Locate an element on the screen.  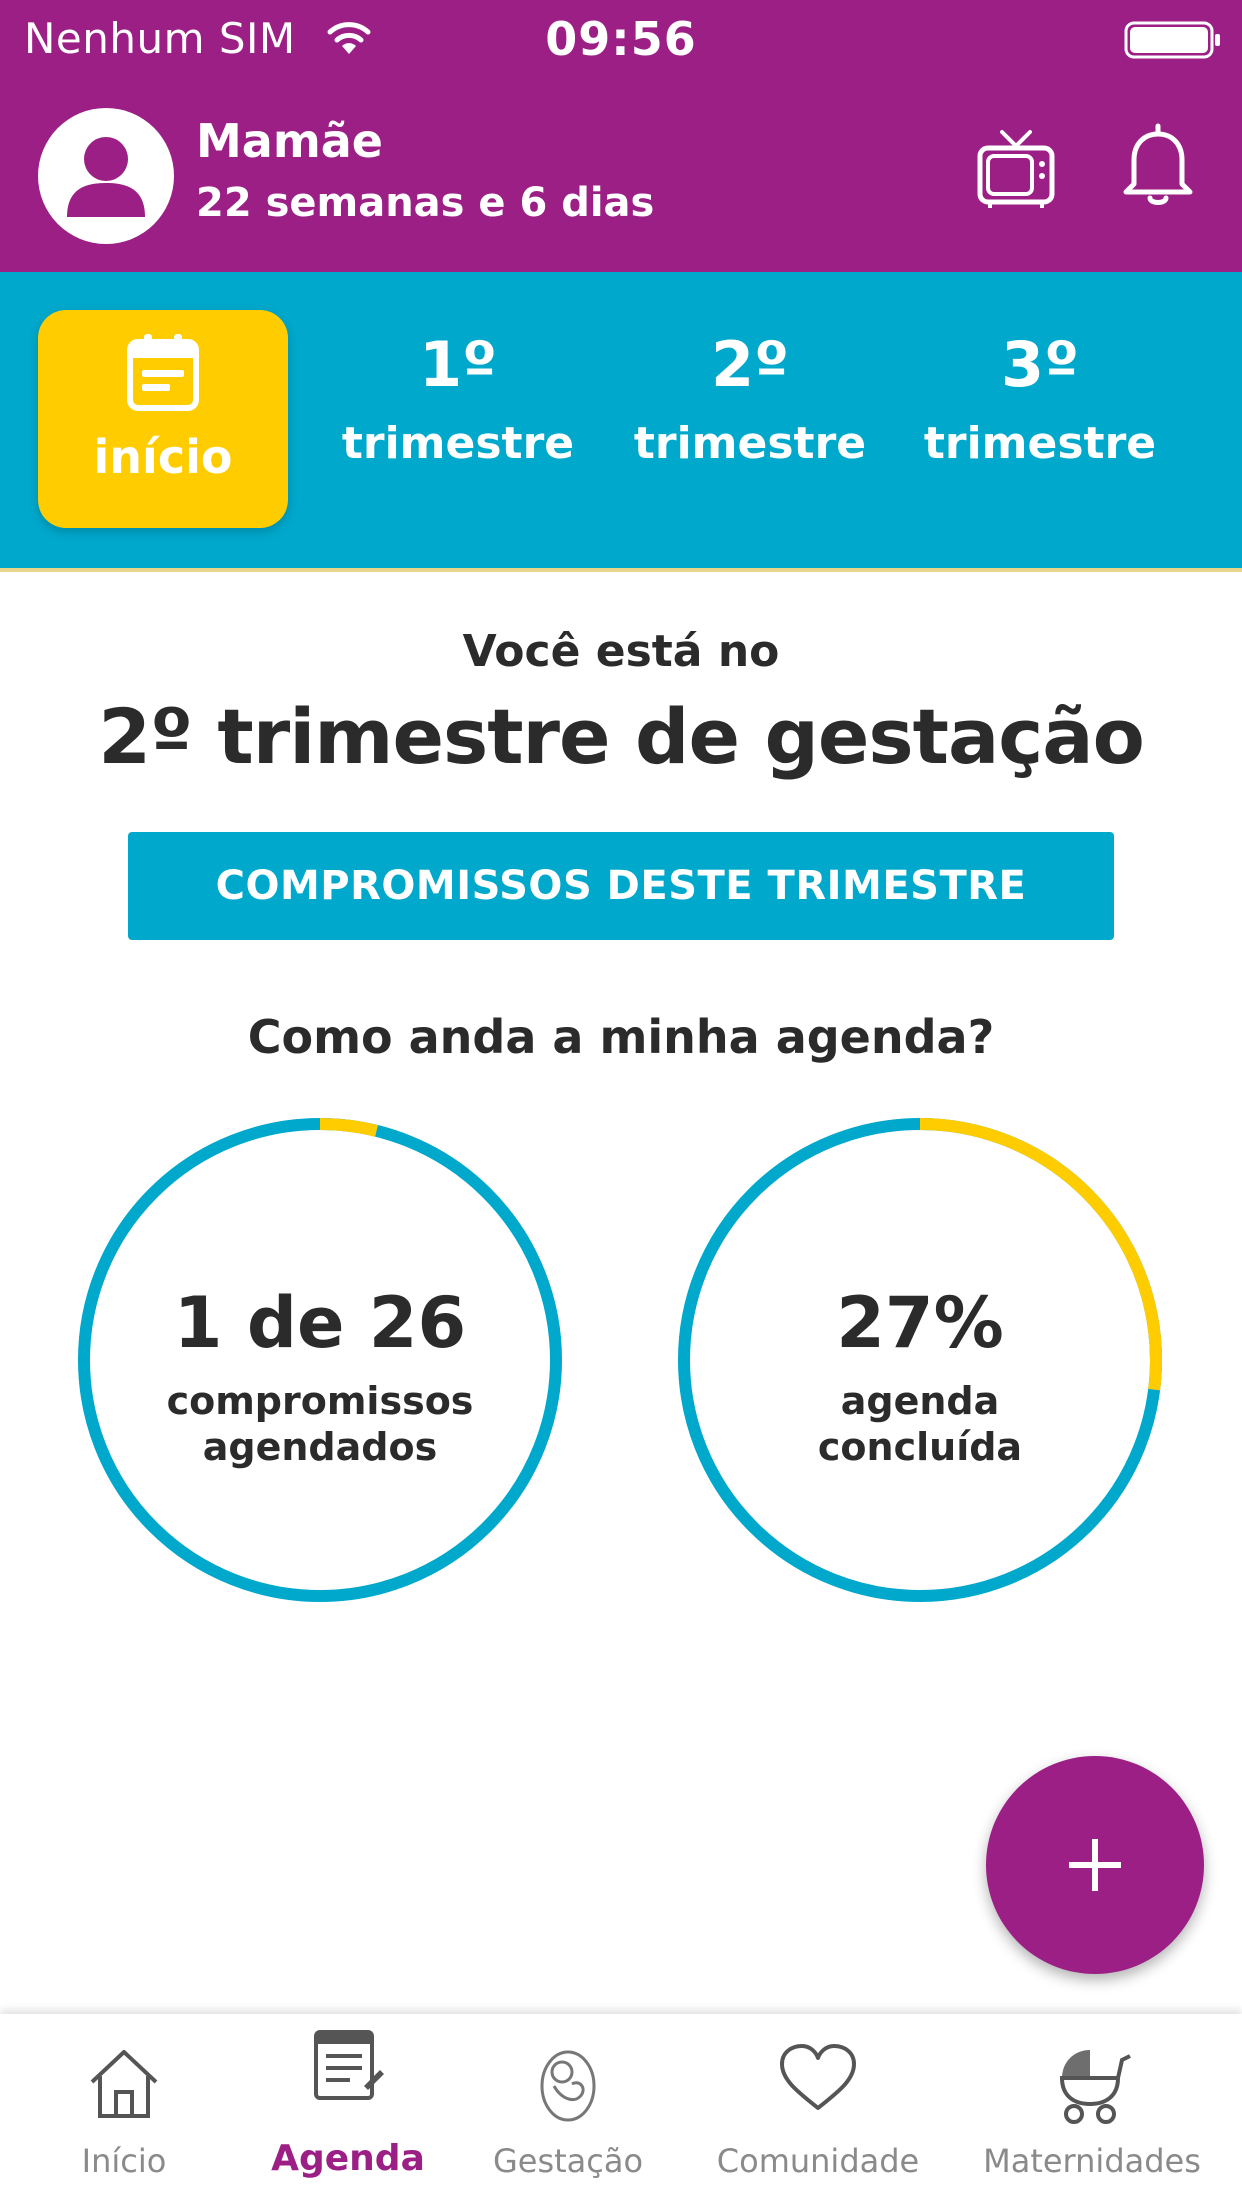
stat-caption: compromissos agendados is located at coordinates (320, 1424).